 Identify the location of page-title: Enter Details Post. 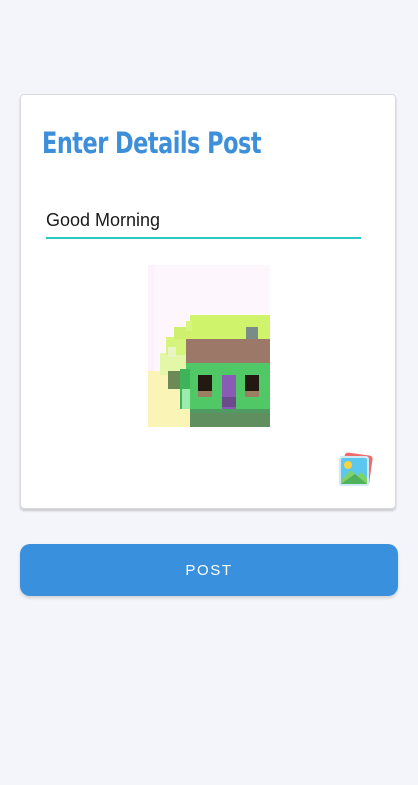
(152, 143).